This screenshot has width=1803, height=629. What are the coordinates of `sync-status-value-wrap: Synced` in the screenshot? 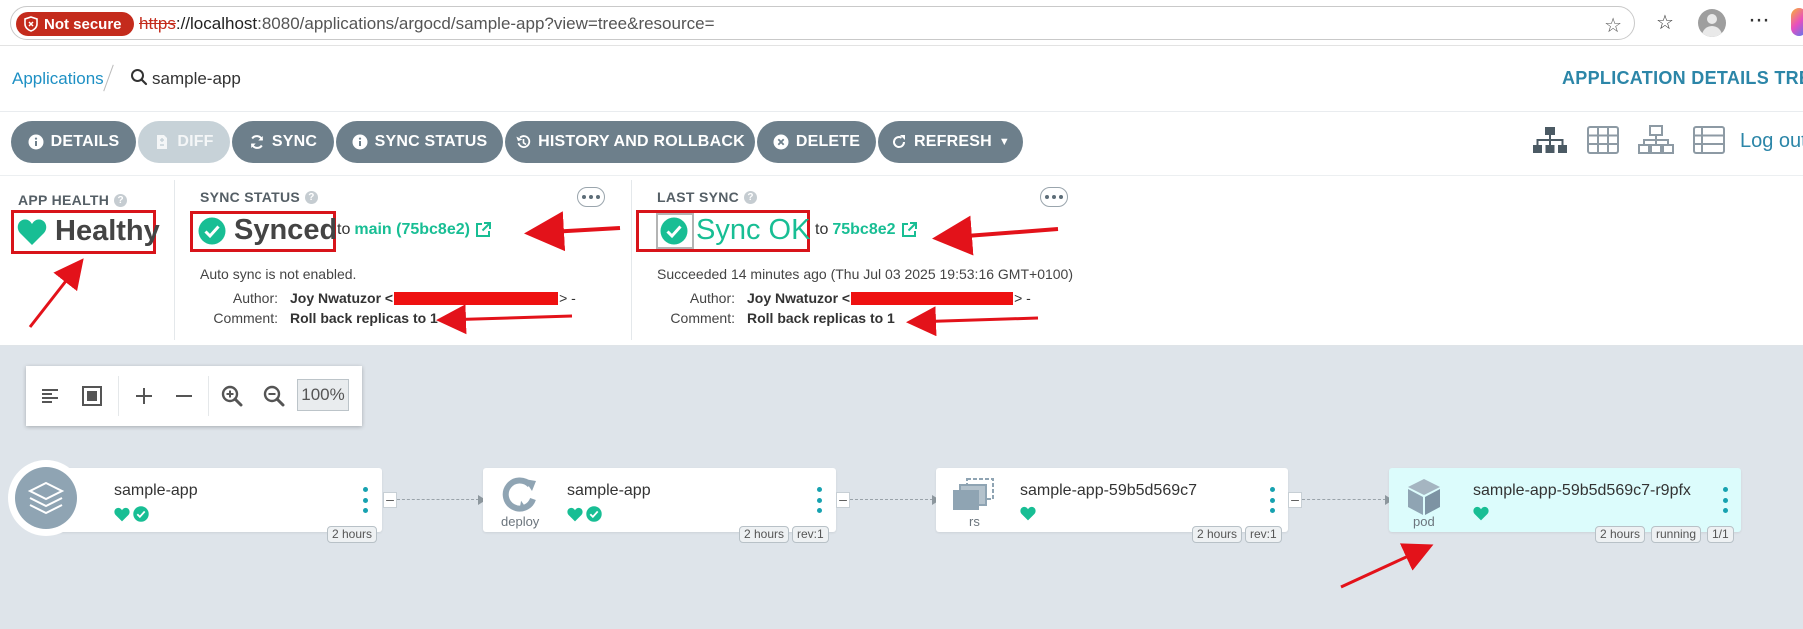 It's located at (267, 230).